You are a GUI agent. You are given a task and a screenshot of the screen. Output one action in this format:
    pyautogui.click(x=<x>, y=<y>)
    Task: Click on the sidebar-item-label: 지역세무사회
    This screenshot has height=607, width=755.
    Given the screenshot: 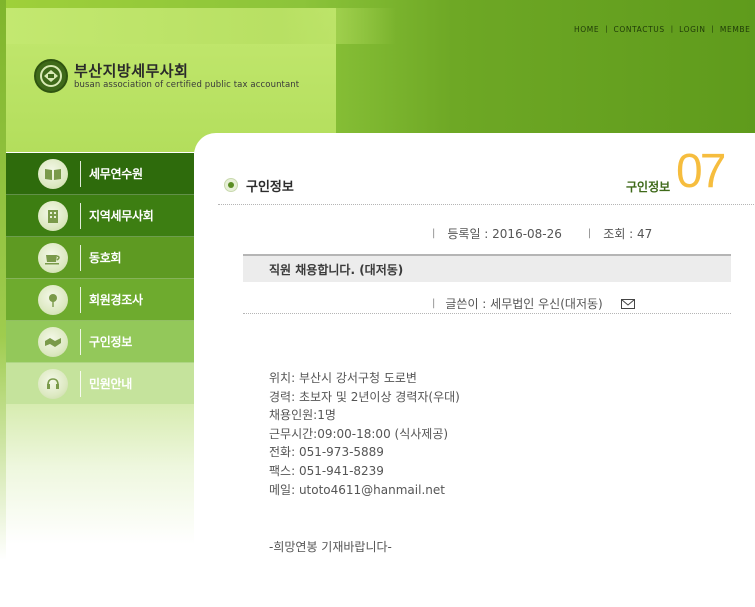 What is the action you would take?
    pyautogui.click(x=121, y=216)
    